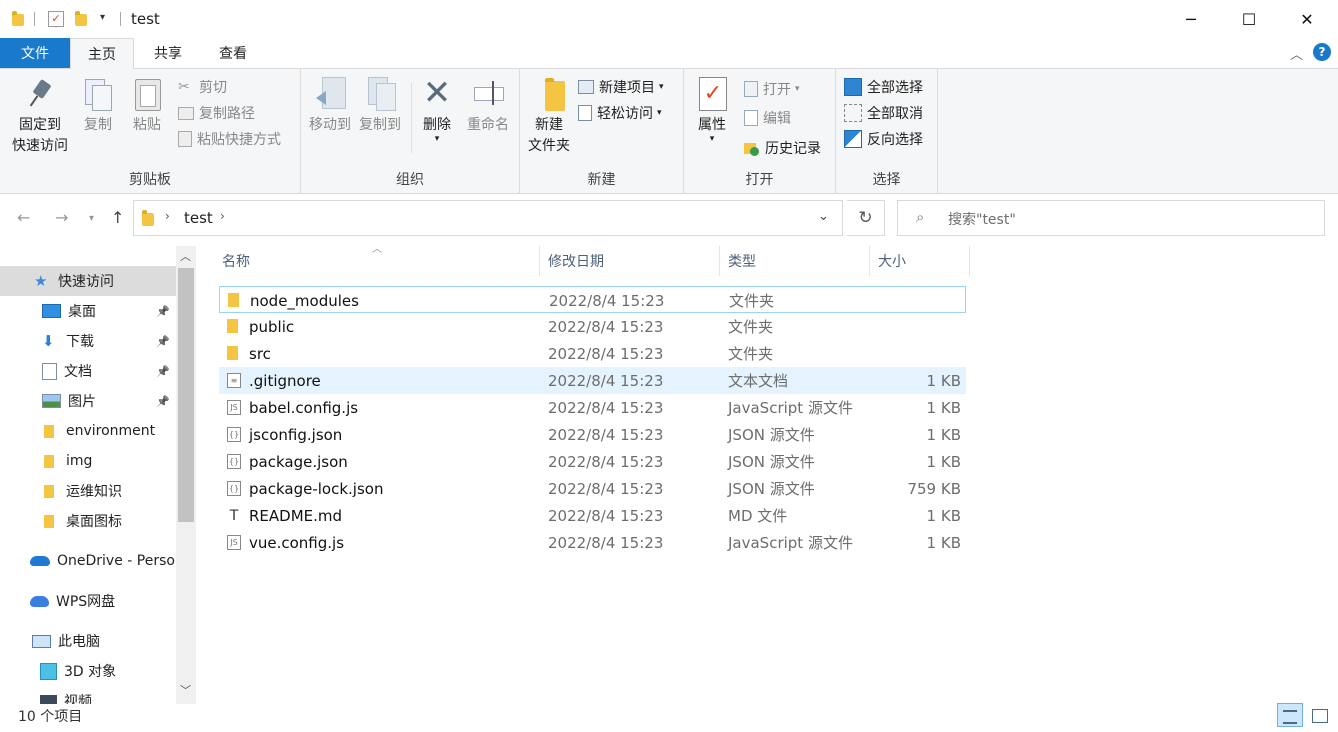  I want to click on copy-path-button: 复制路径, so click(216, 113).